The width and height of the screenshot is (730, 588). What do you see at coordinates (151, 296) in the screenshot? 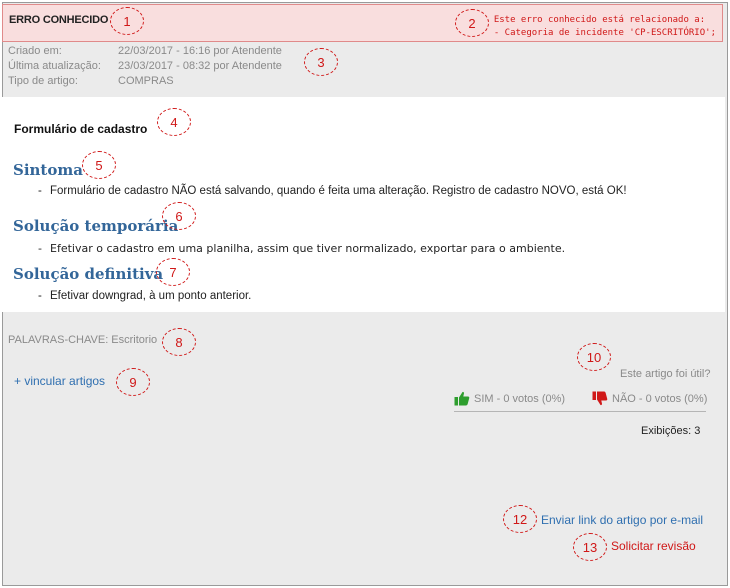
I see `final-solution-text: Efetivar downgrad, à um ponto anterior.` at bounding box center [151, 296].